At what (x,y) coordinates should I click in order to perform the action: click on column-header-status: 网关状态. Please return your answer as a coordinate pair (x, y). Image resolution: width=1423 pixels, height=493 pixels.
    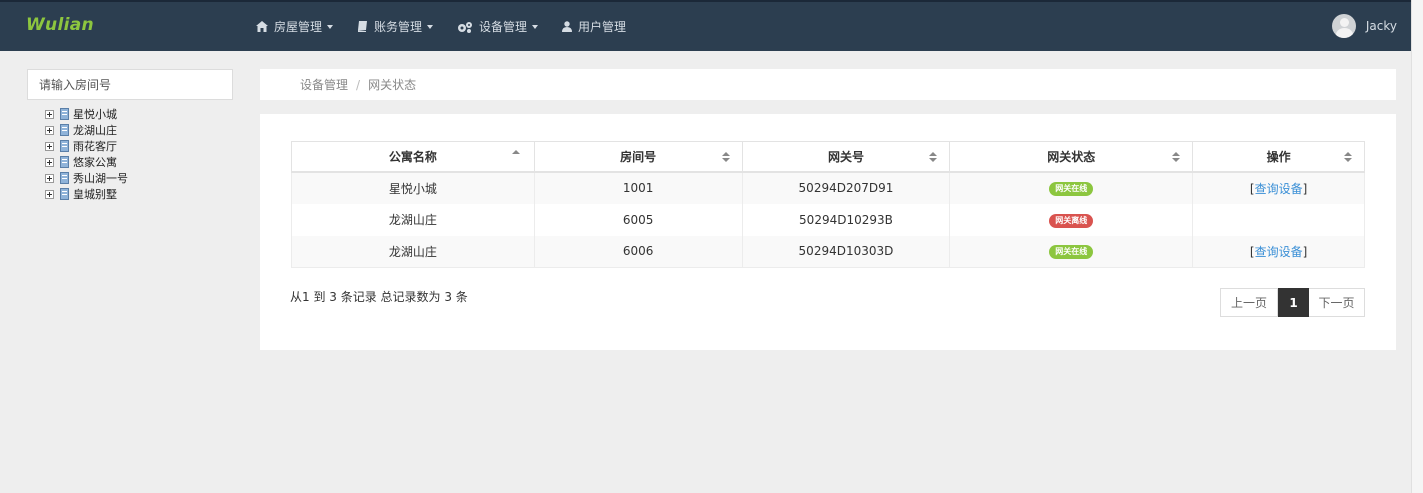
    Looking at the image, I should click on (1071, 157).